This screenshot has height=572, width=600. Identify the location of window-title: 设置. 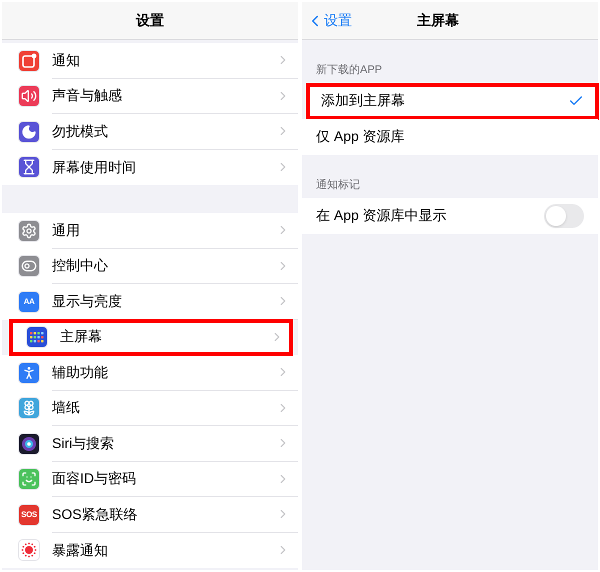
(150, 20).